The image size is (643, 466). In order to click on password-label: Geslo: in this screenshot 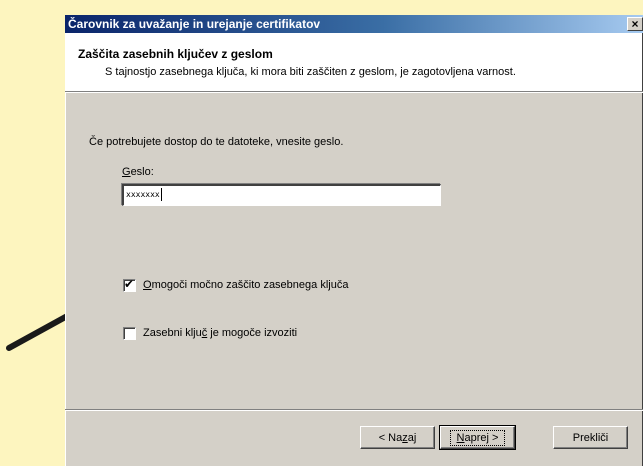, I will do `click(138, 172)`.